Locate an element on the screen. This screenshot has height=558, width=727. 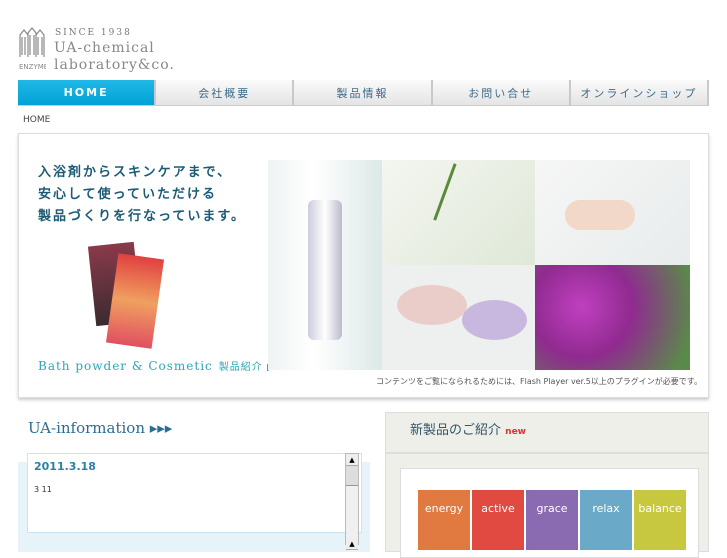
new-products-title-text: 新製品のご紹介 is located at coordinates (456, 430).